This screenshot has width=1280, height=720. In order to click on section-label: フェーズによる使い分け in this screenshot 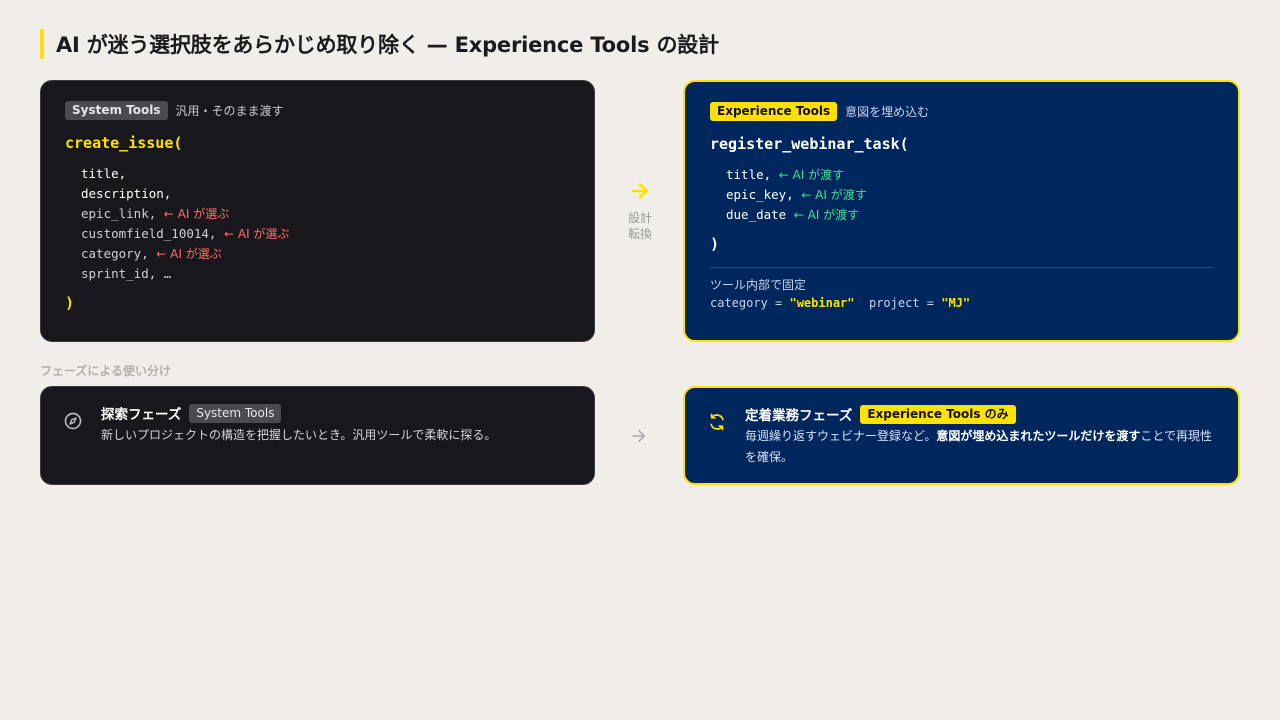, I will do `click(106, 371)`.